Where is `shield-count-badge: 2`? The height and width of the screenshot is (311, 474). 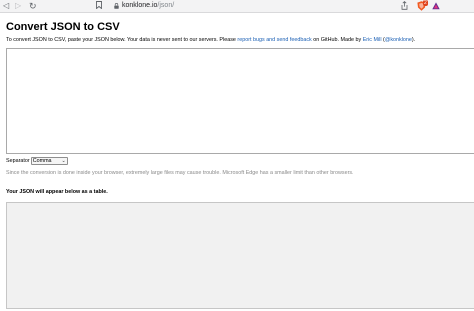 shield-count-badge: 2 is located at coordinates (425, 3).